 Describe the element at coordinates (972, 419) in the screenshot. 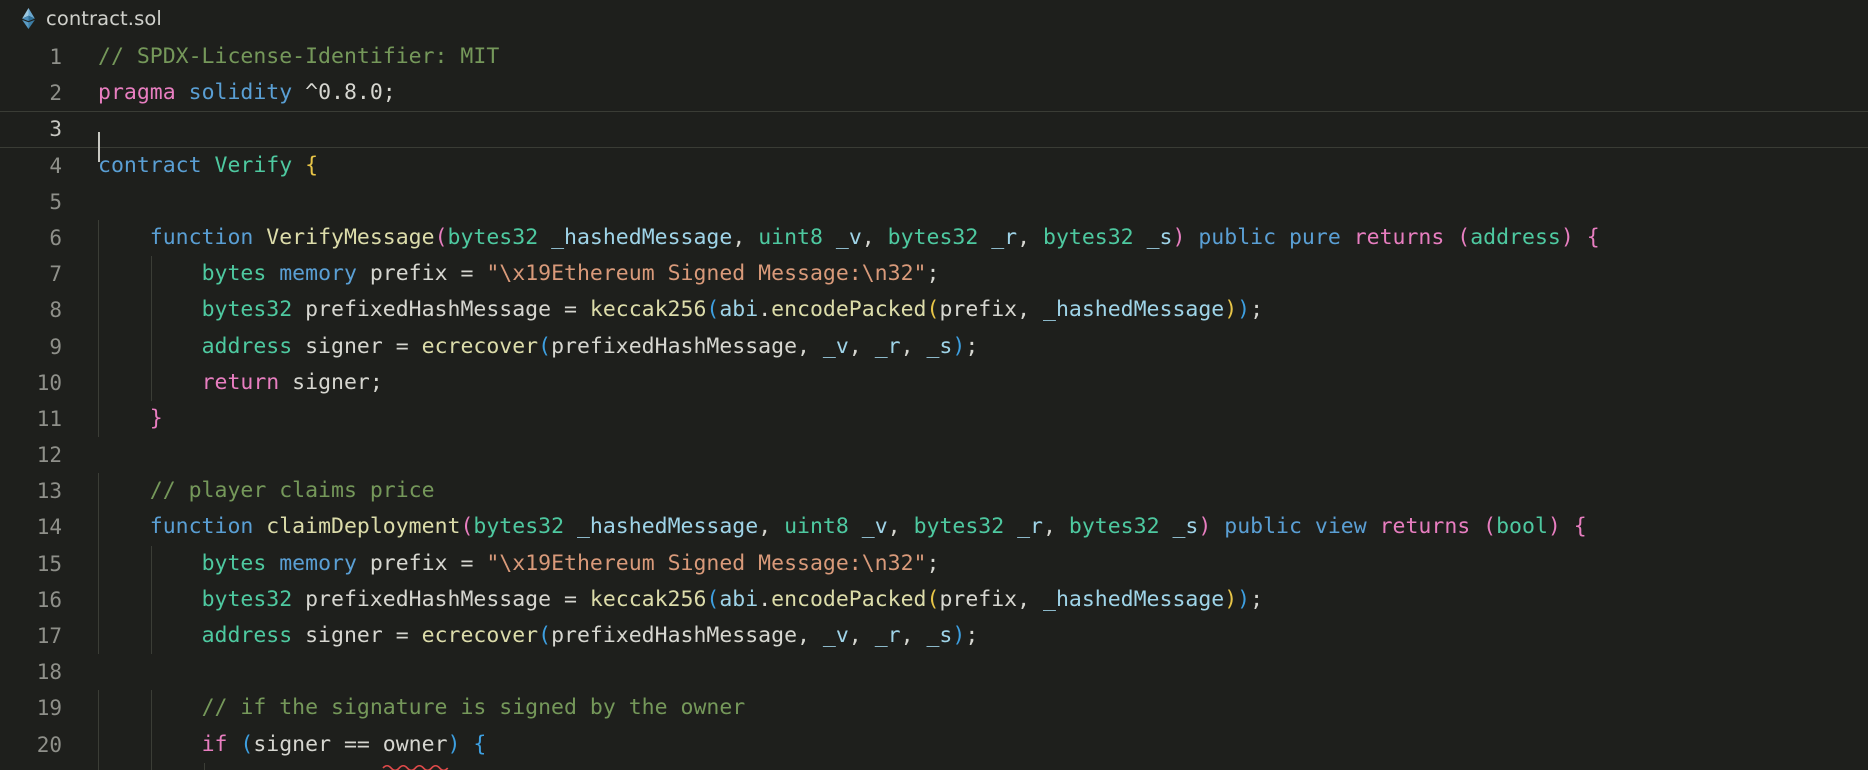

I see `line-content: }` at that location.